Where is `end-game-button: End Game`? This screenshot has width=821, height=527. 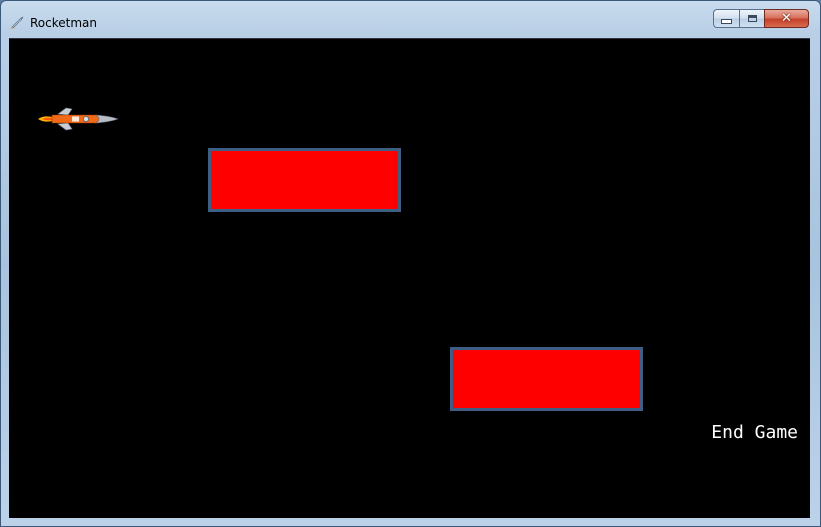
end-game-button: End Game is located at coordinates (754, 432).